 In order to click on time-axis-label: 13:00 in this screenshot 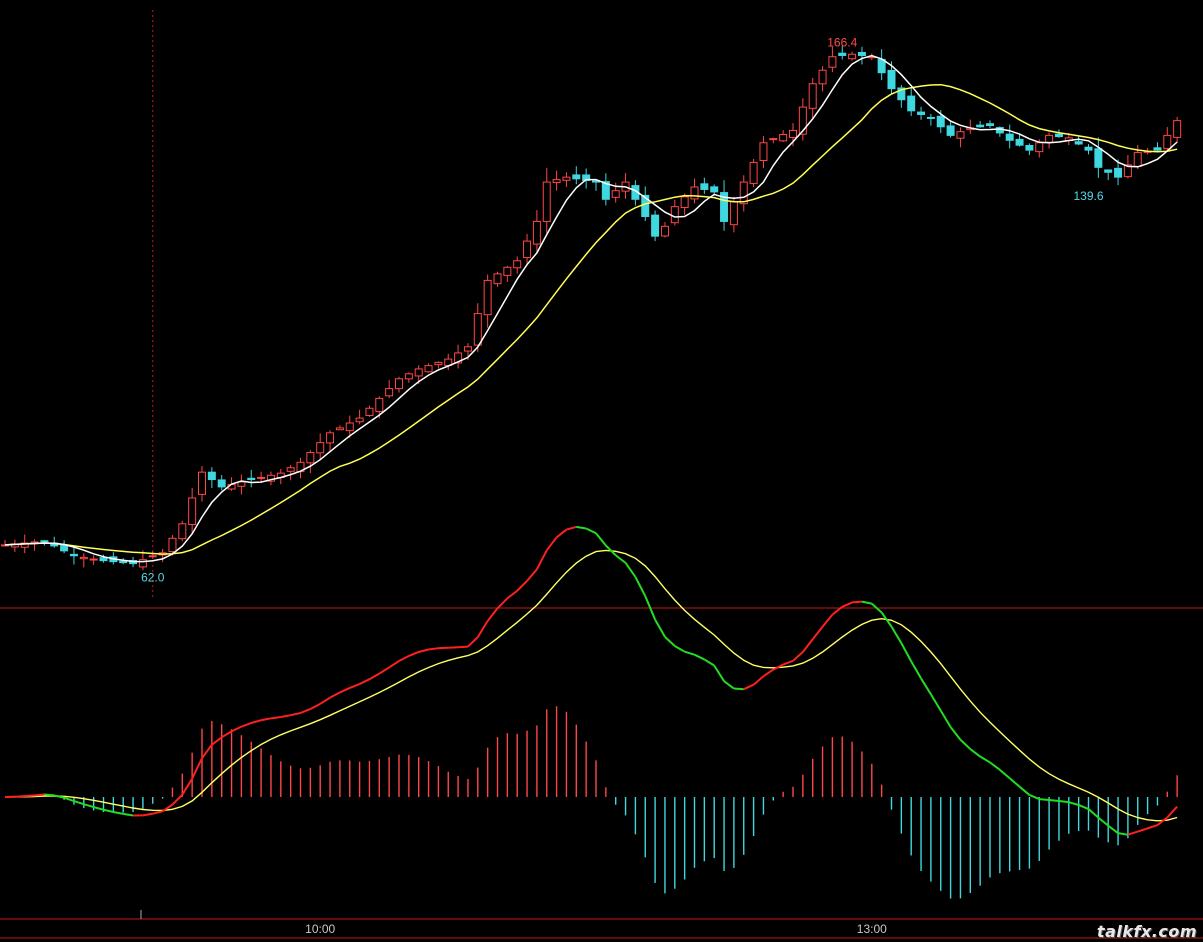, I will do `click(872, 929)`.